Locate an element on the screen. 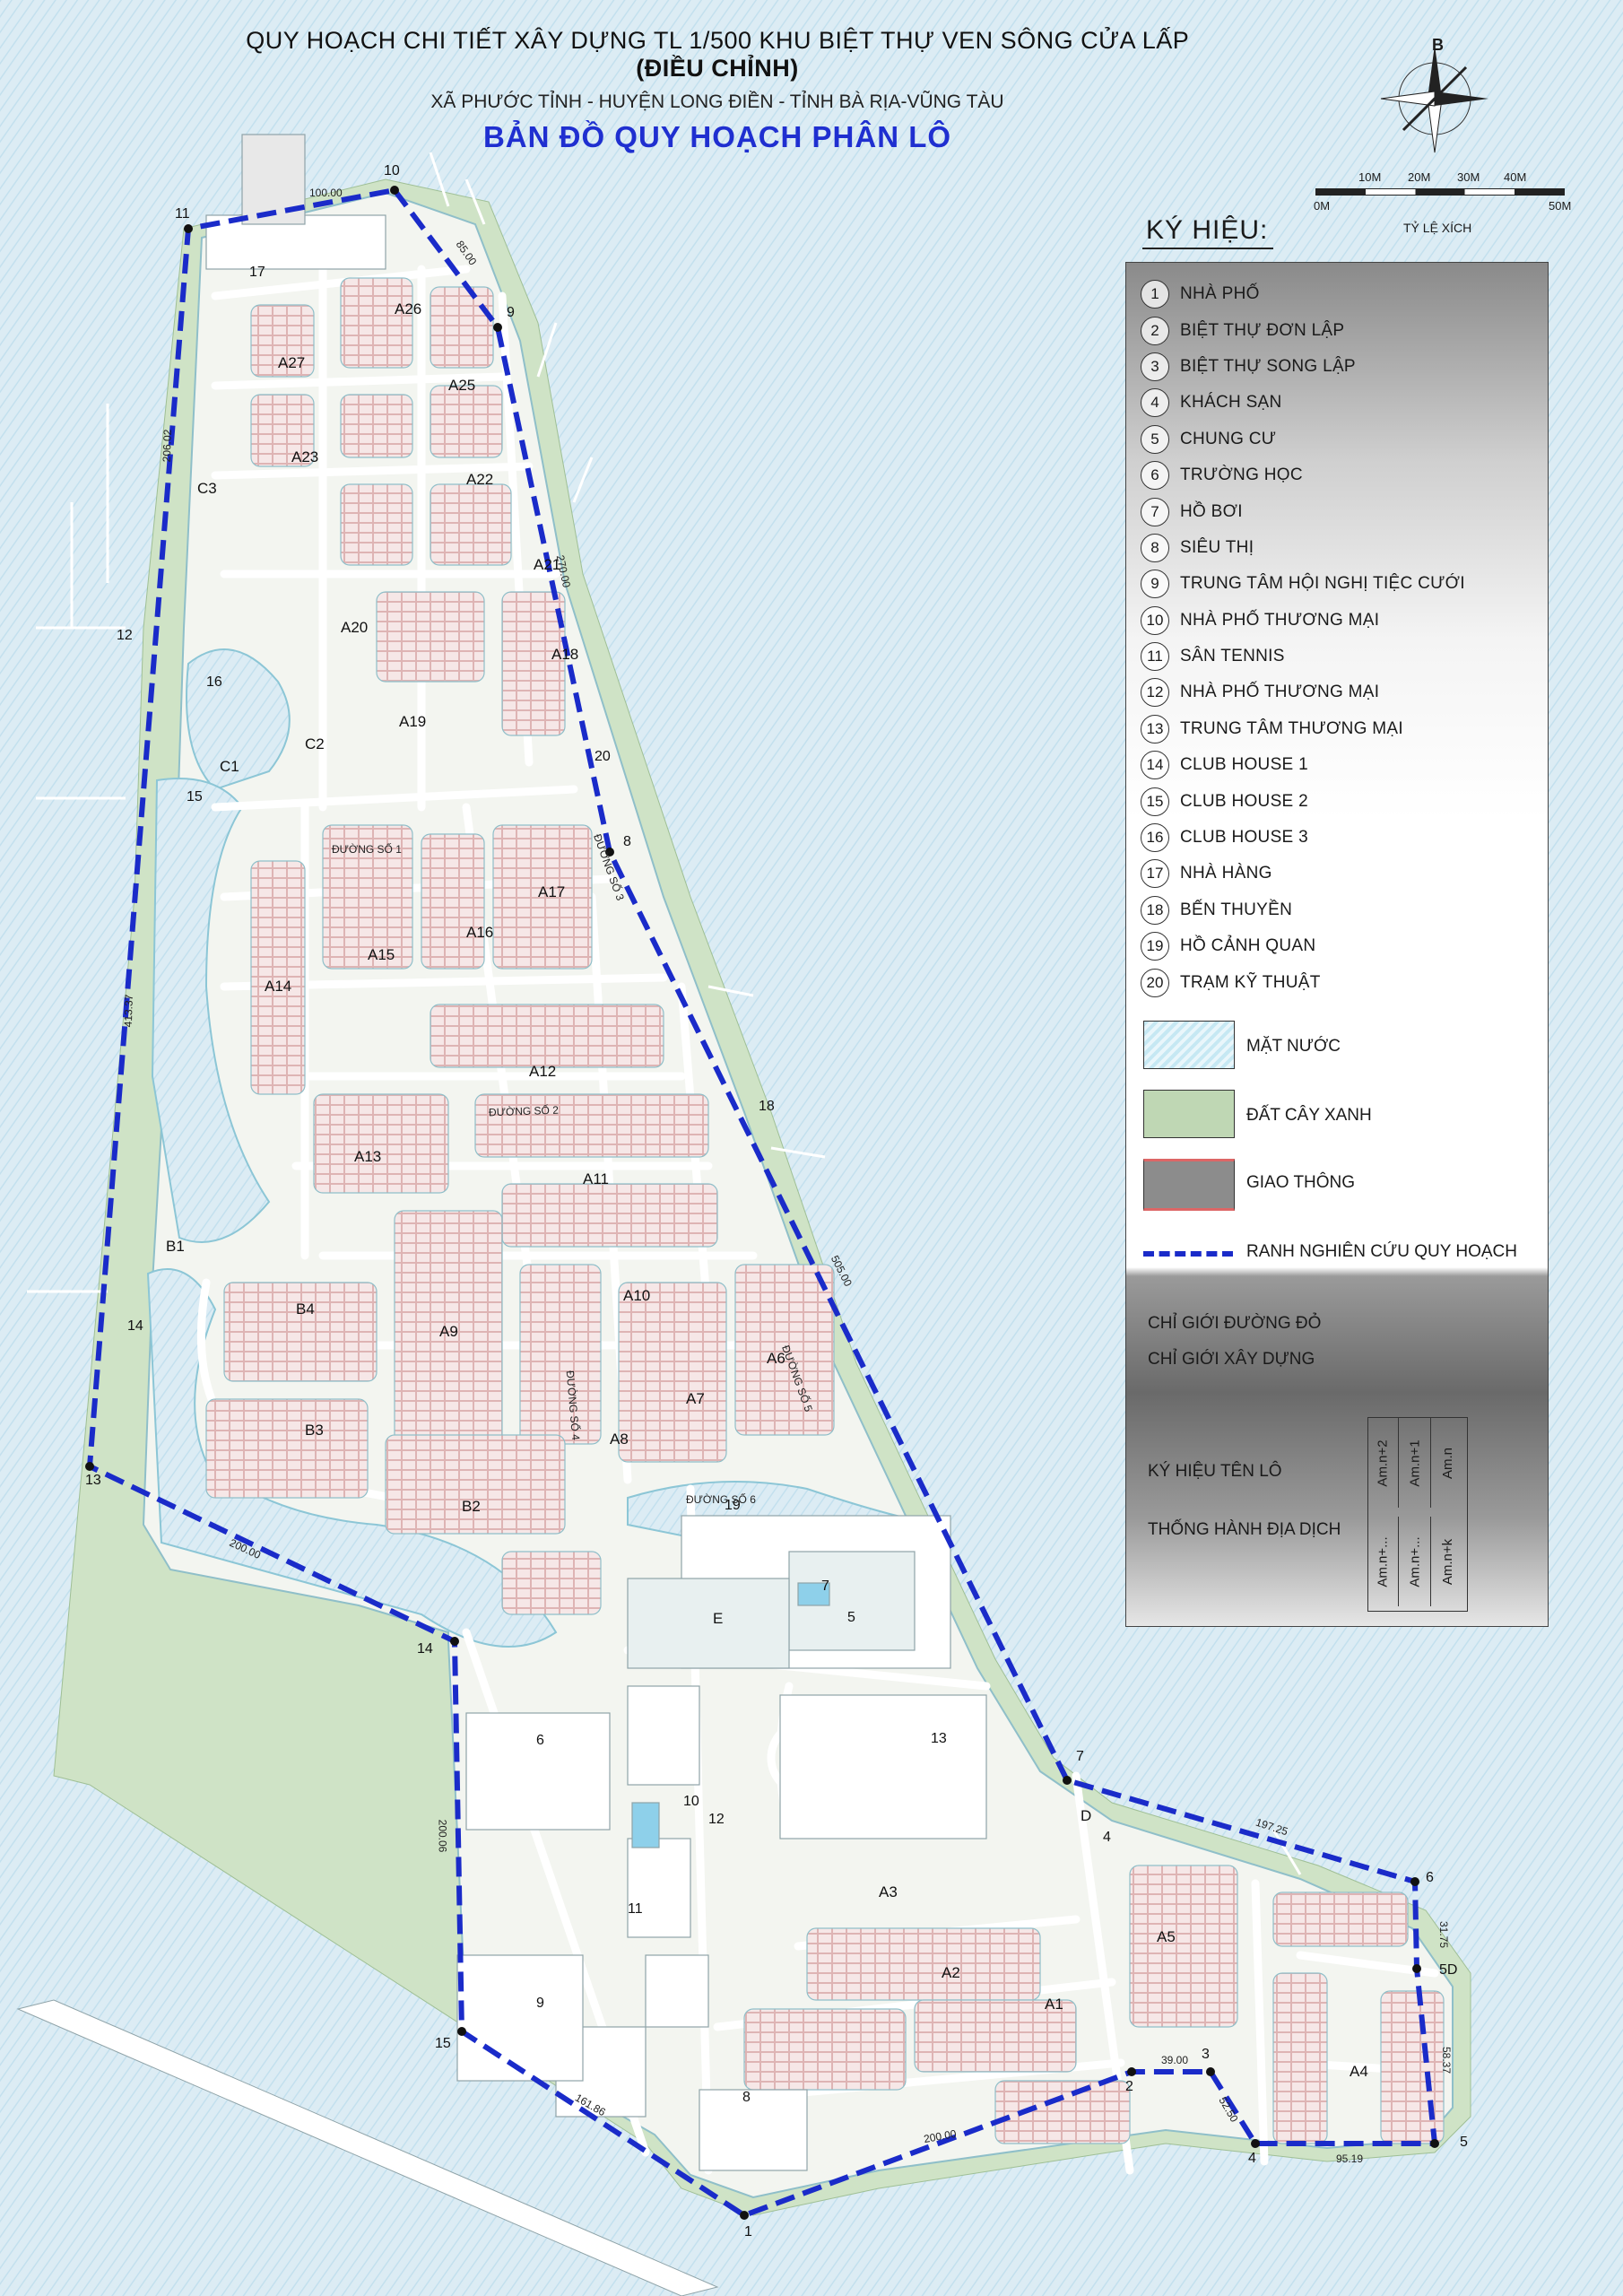  road-swatch is located at coordinates (1189, 1185).